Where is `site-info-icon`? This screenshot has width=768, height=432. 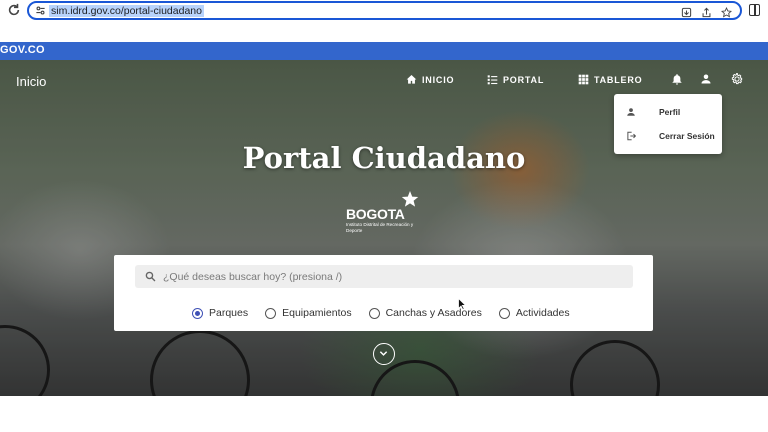
site-info-icon is located at coordinates (40, 10).